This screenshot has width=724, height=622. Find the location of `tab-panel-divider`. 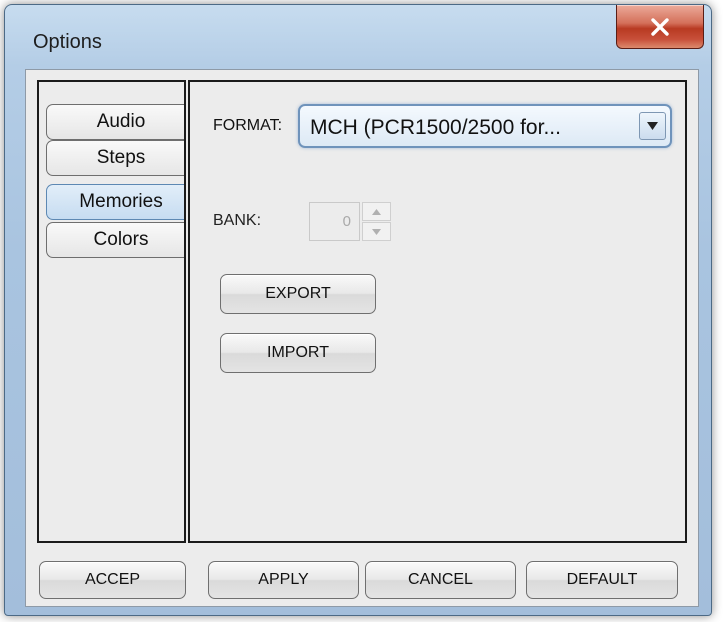

tab-panel-divider is located at coordinates (187, 311).